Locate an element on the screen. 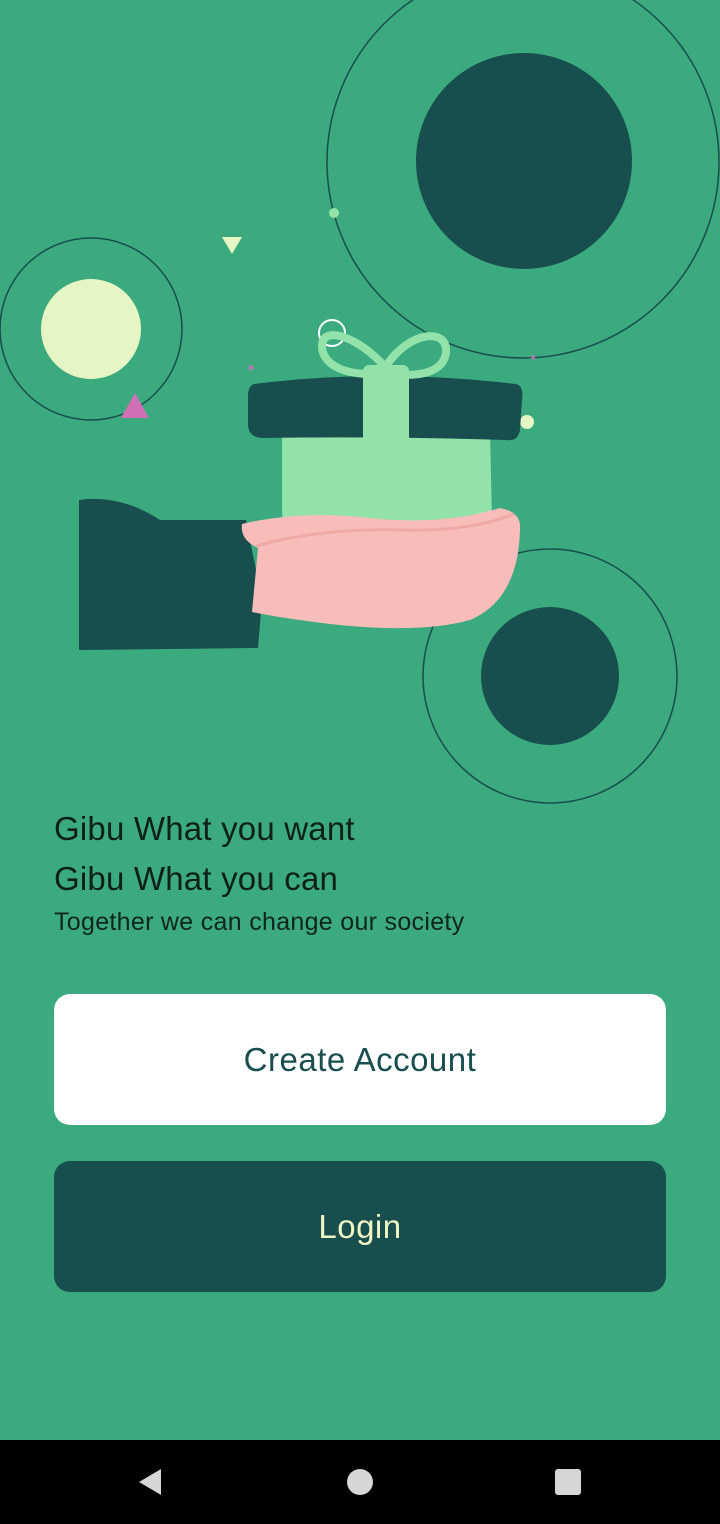  decor-circle-left is located at coordinates (91, 329).